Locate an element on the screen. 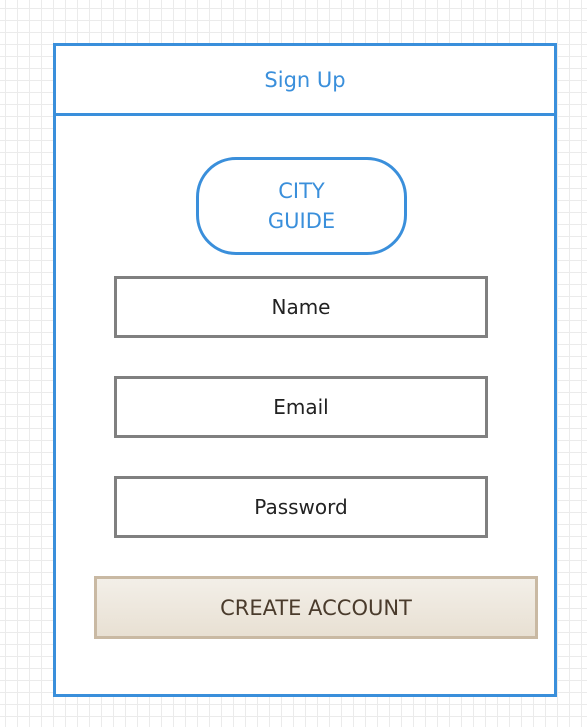  page-title: Sign Up is located at coordinates (305, 79).